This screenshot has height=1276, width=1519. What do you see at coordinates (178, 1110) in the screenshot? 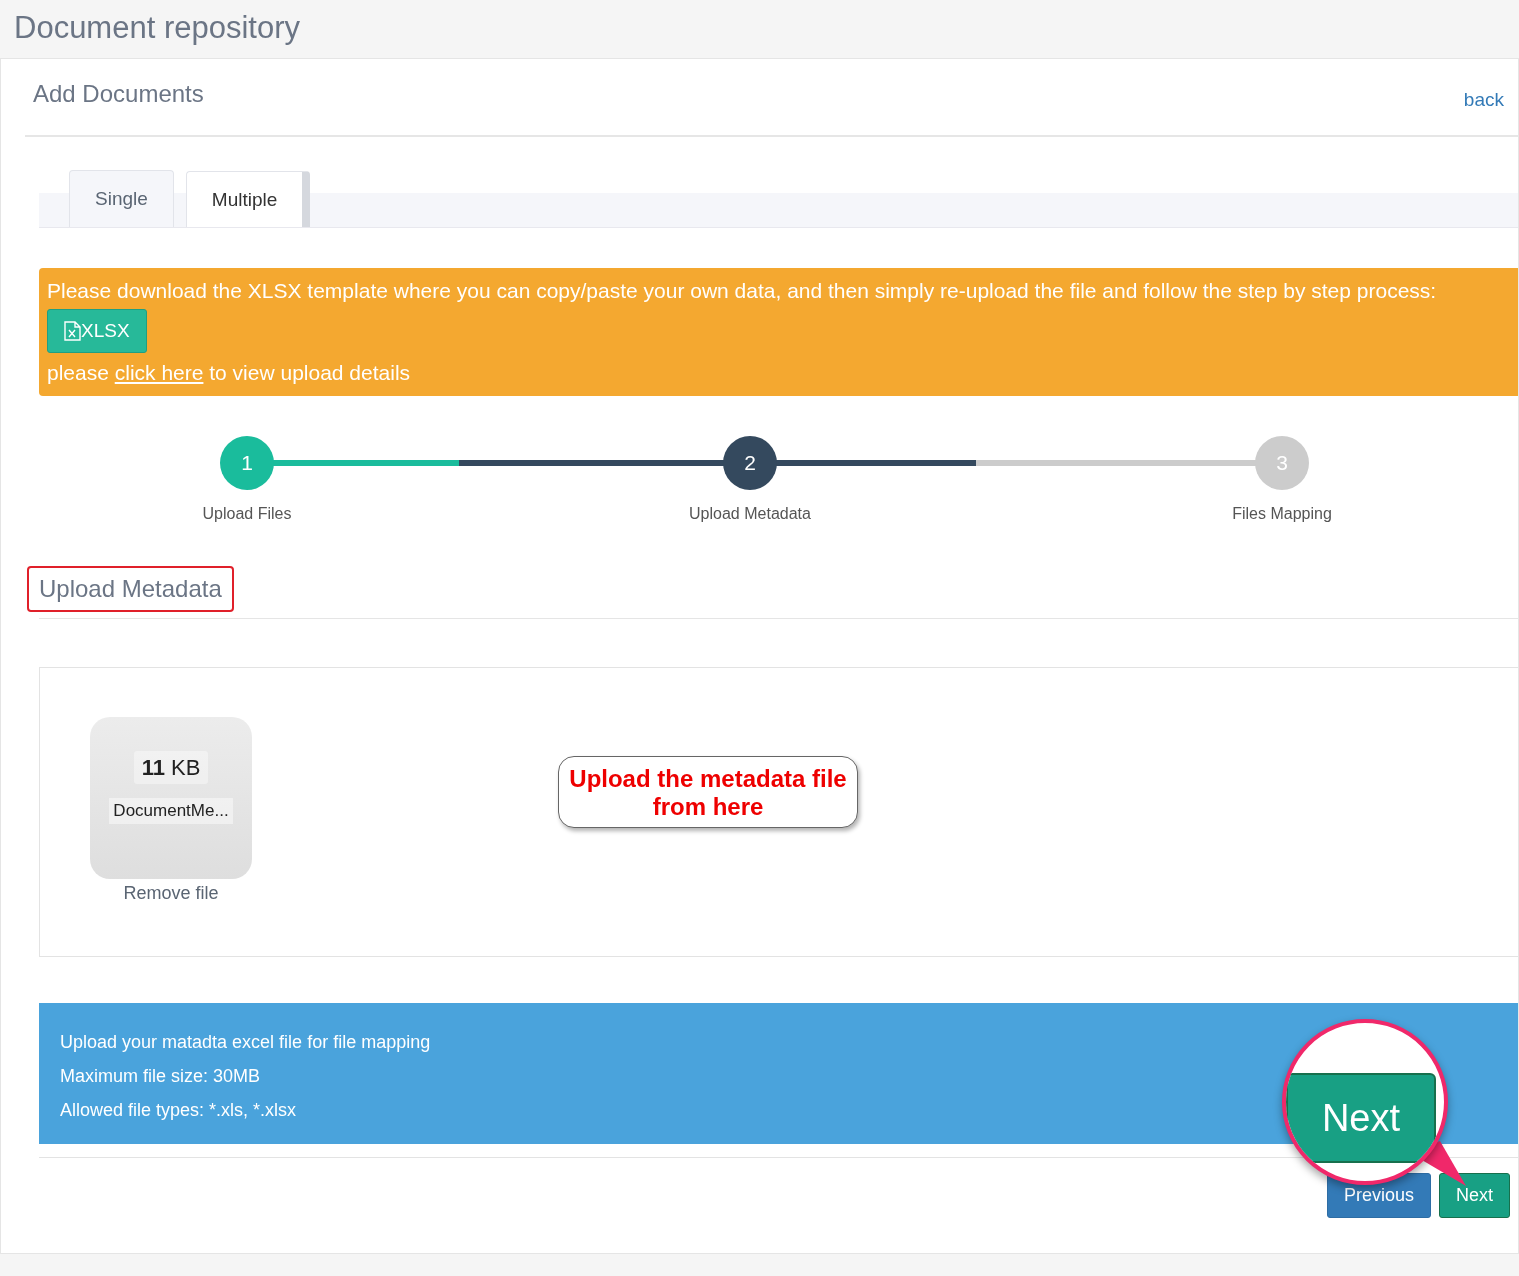
I see `info-text: Allowed file types: *.xls, *.xlsx` at bounding box center [178, 1110].